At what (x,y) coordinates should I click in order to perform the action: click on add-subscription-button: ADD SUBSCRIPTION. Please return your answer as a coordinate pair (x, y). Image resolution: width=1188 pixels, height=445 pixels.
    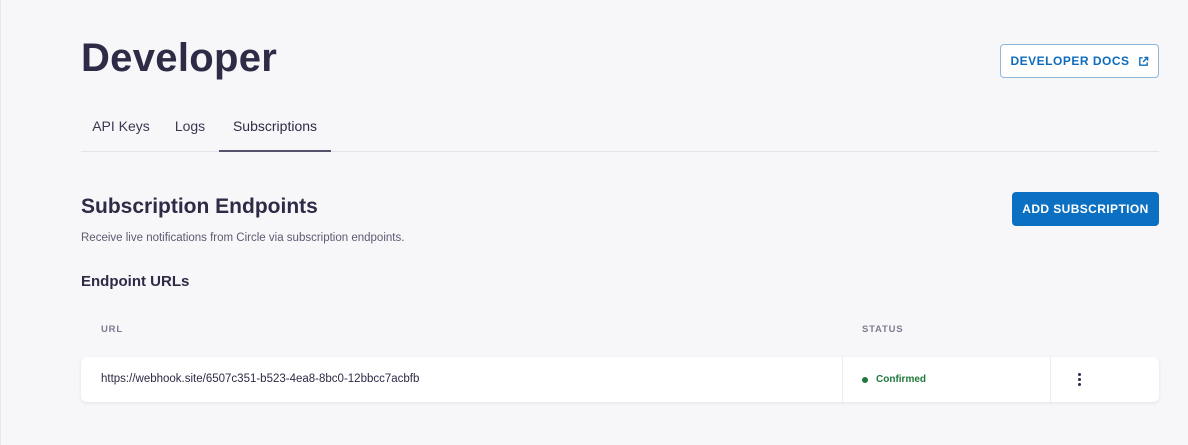
    Looking at the image, I should click on (1085, 209).